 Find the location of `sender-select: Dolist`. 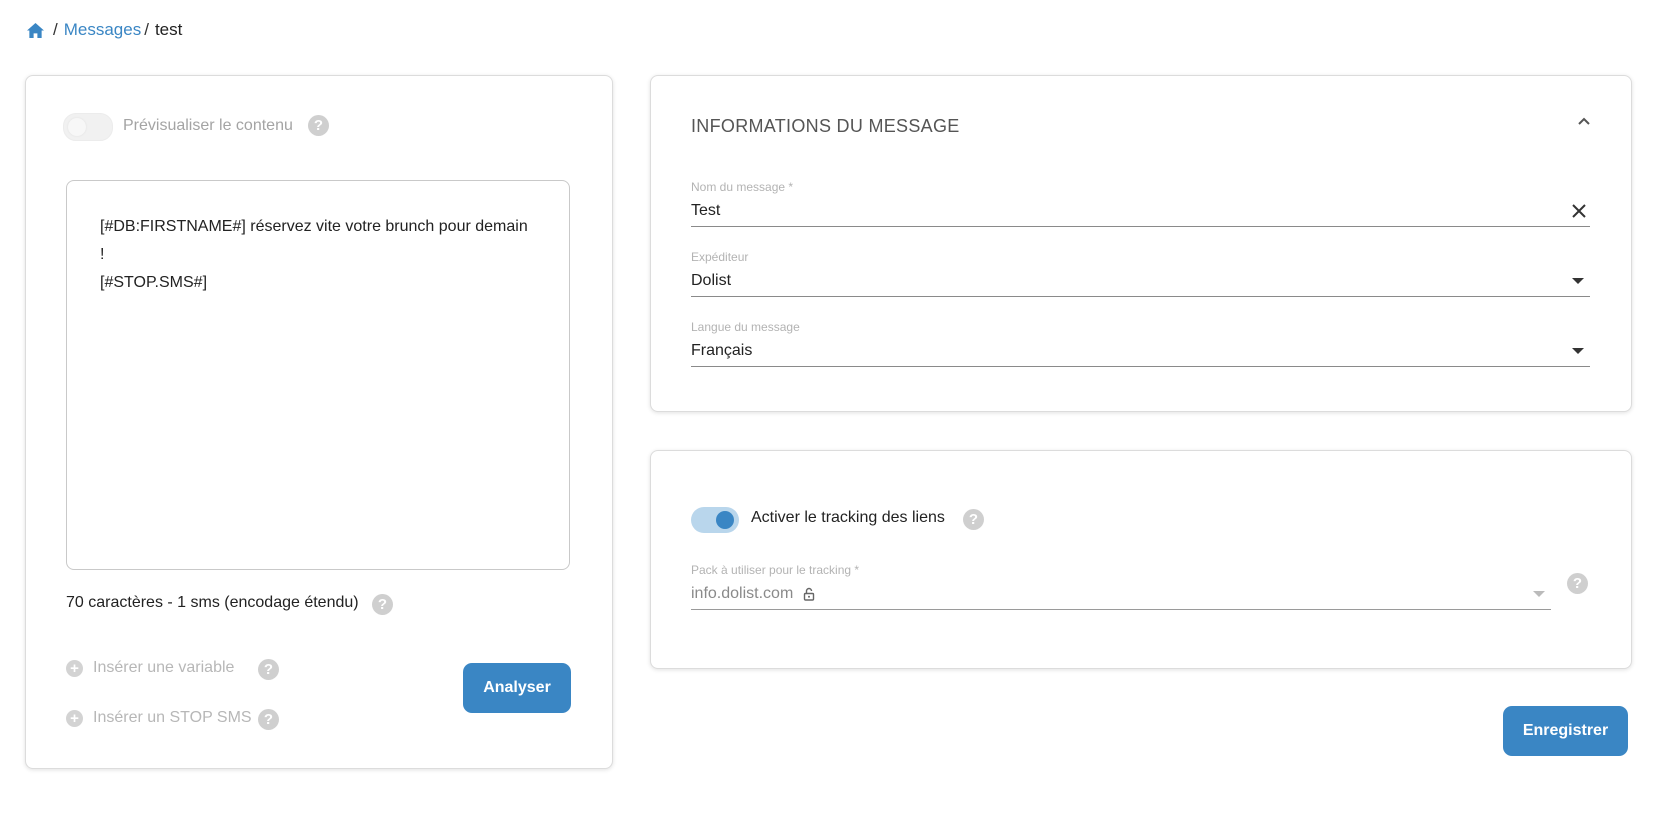

sender-select: Dolist is located at coordinates (1140, 281).